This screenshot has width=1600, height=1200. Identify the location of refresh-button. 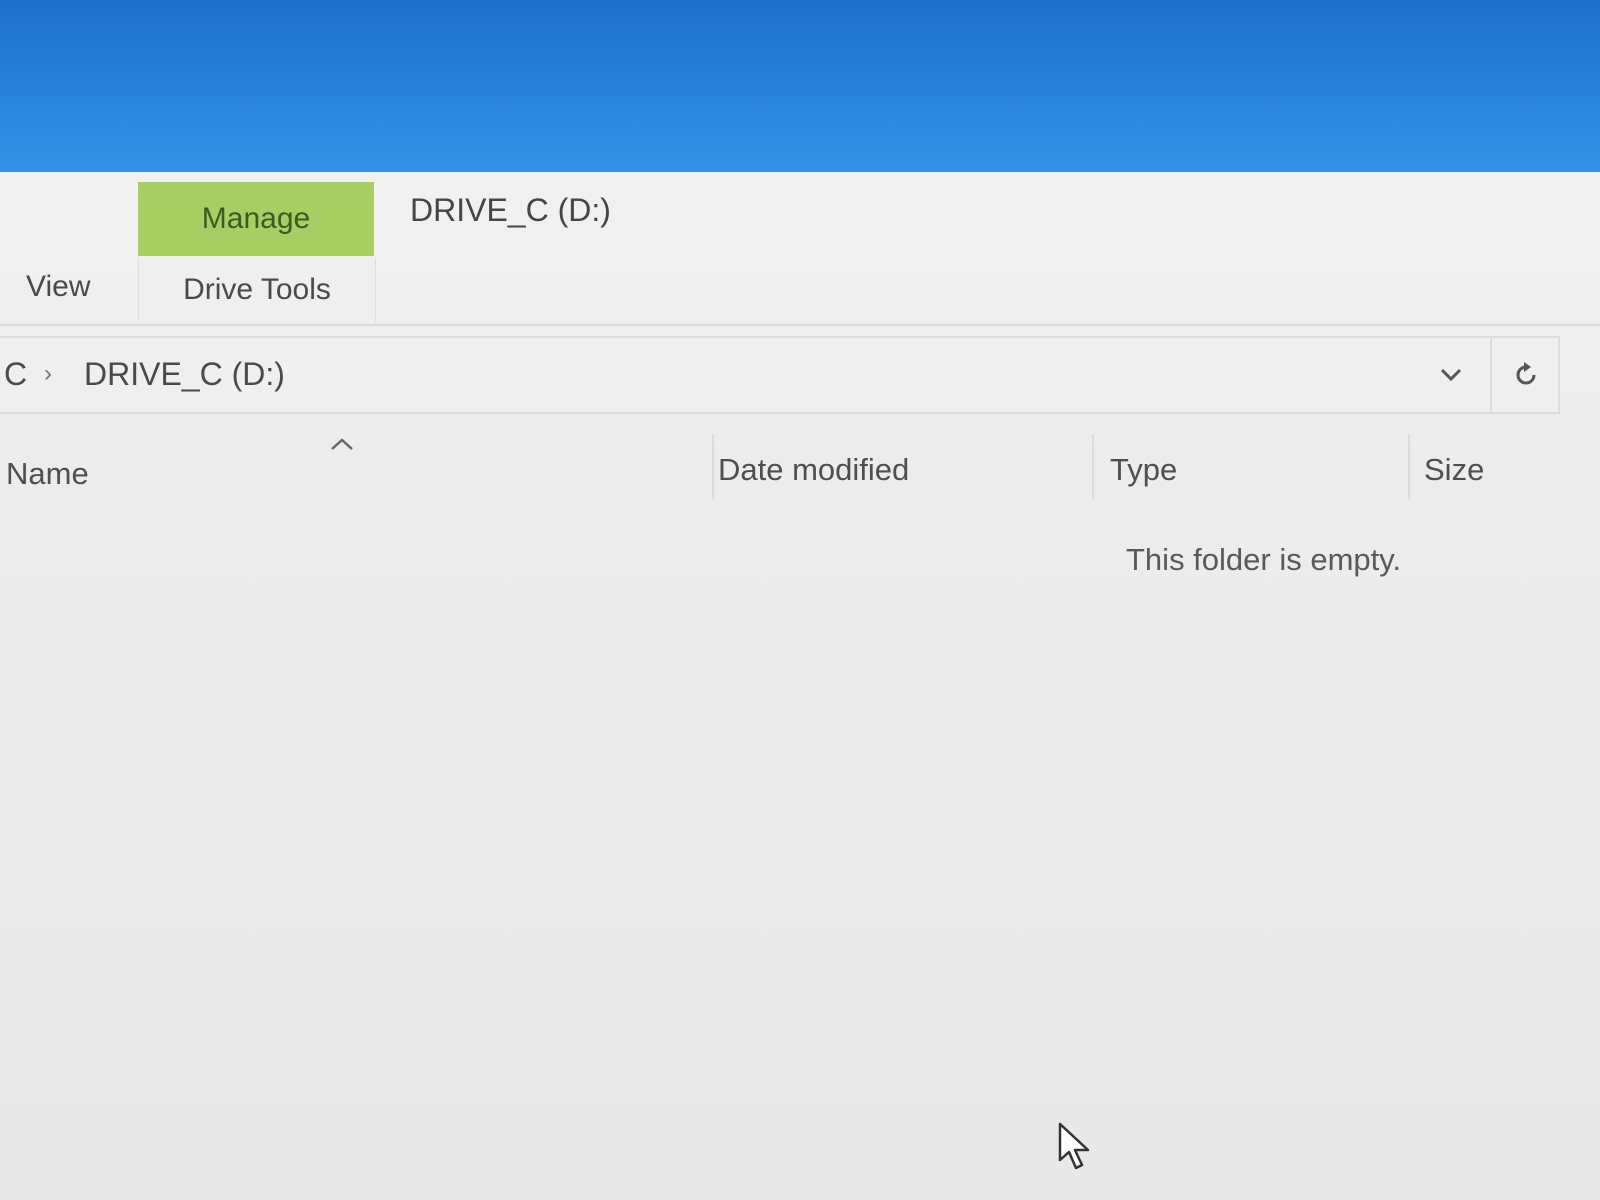
(1525, 375).